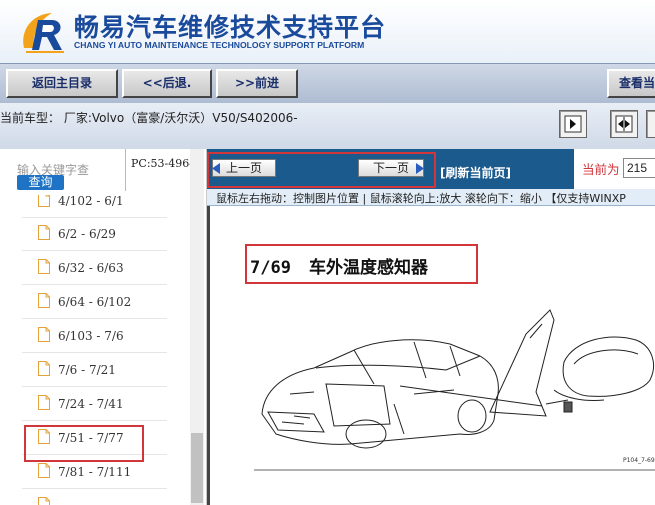 The width and height of the screenshot is (655, 505). I want to click on list-item: 4/102 - 6/1, so click(94, 206).